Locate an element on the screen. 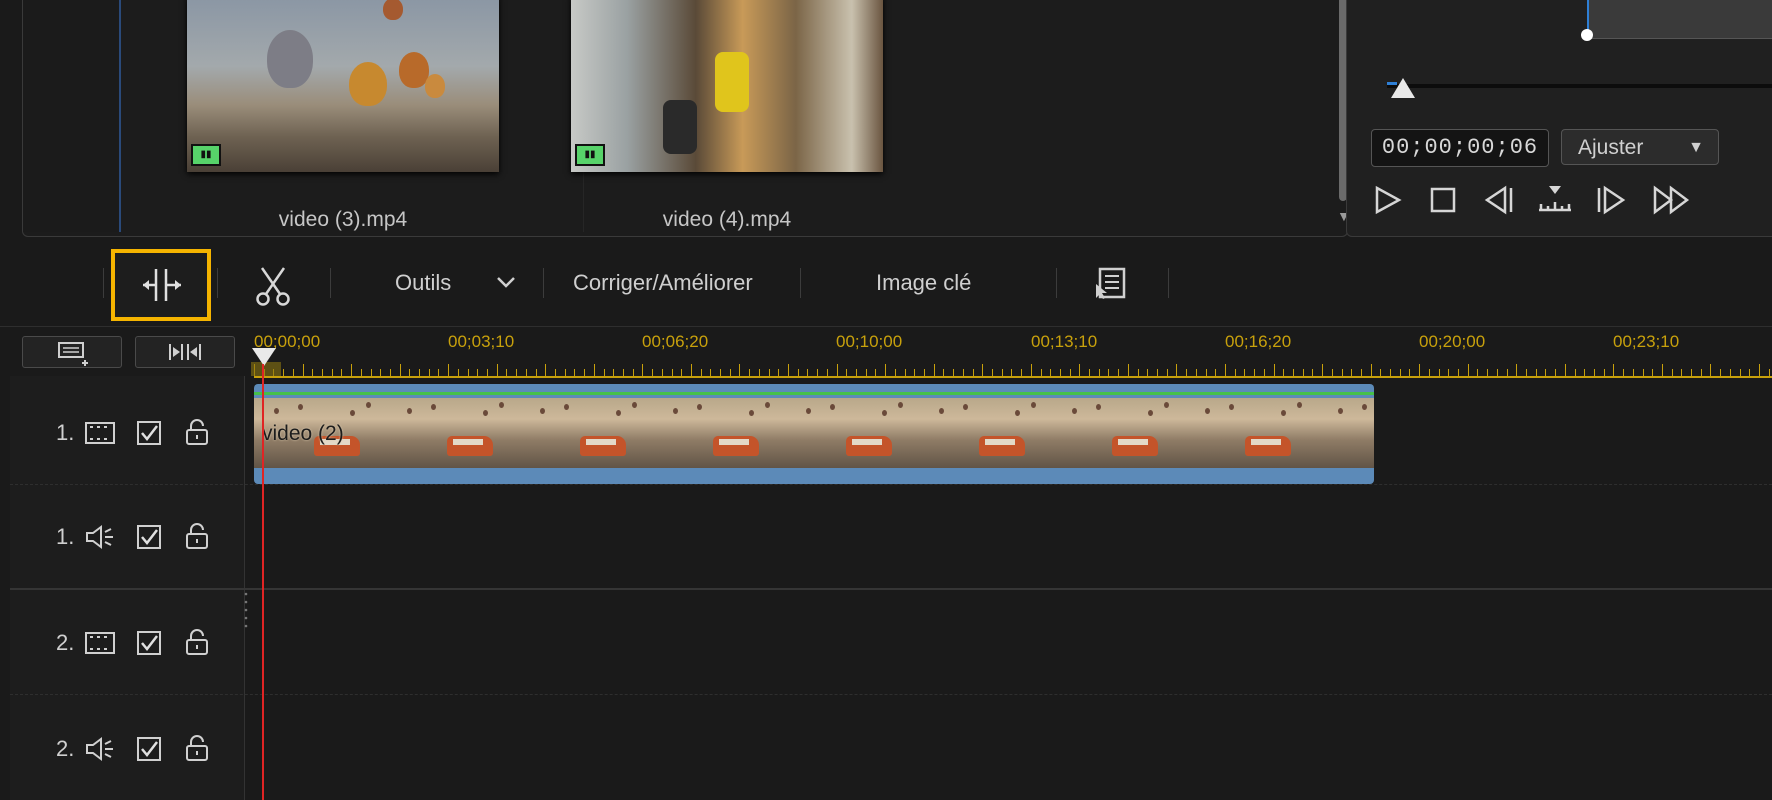 The height and width of the screenshot is (800, 1772). clip-audio-indicator is located at coordinates (814, 393).